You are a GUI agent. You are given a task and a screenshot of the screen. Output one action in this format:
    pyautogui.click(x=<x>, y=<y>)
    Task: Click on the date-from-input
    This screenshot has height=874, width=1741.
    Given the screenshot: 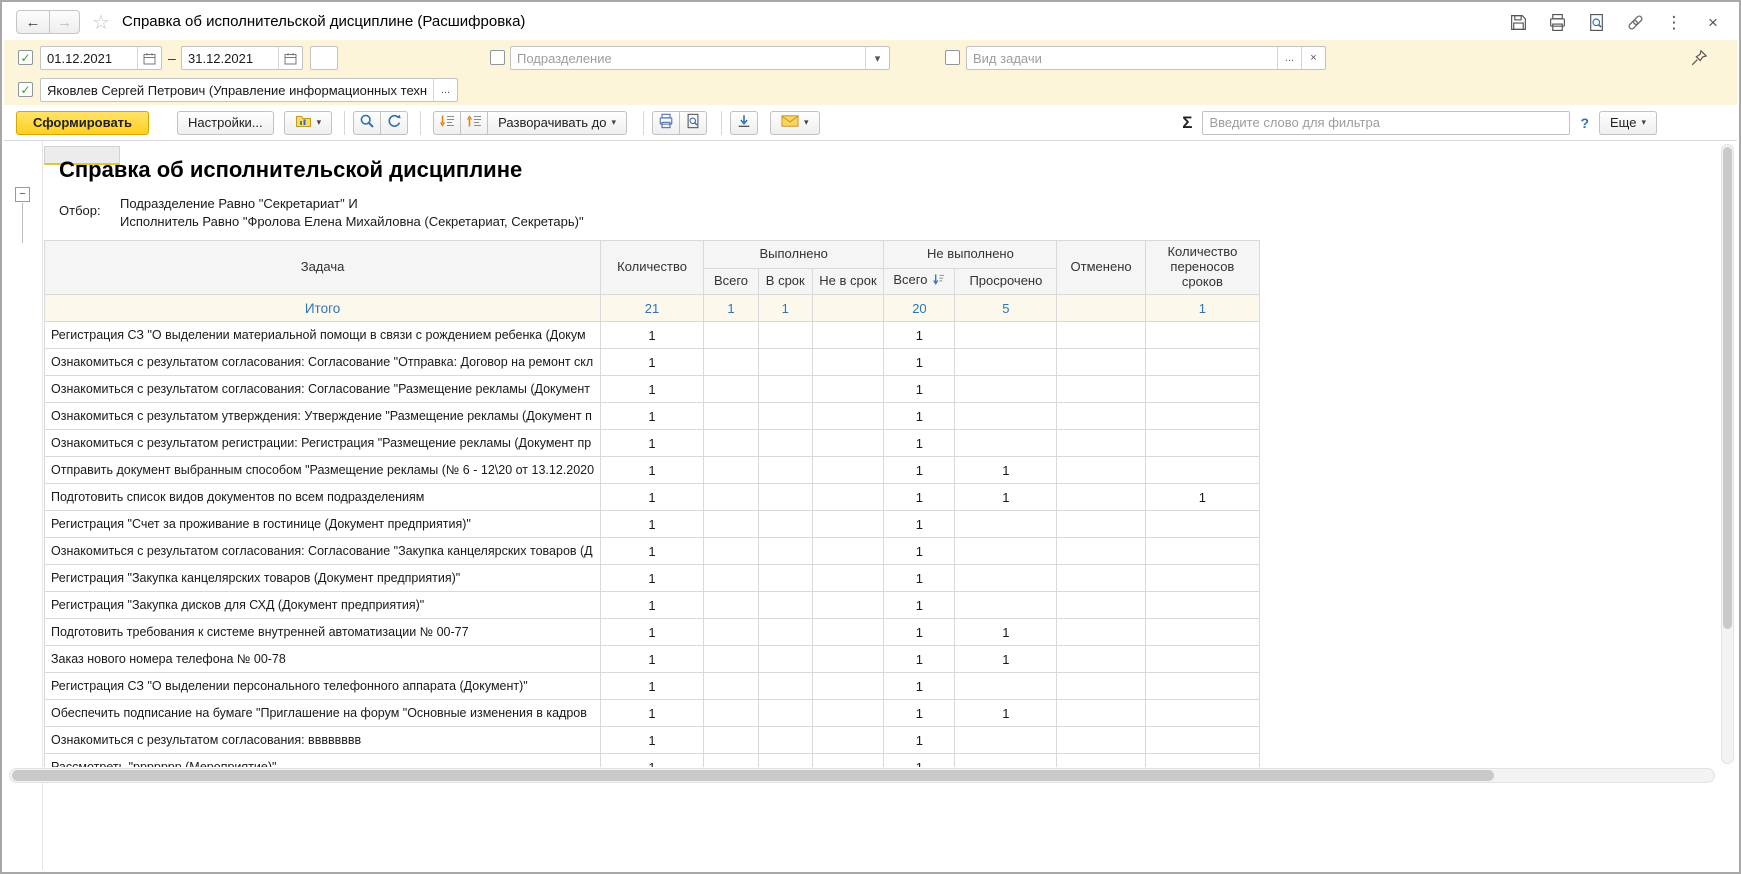 What is the action you would take?
    pyautogui.click(x=89, y=58)
    